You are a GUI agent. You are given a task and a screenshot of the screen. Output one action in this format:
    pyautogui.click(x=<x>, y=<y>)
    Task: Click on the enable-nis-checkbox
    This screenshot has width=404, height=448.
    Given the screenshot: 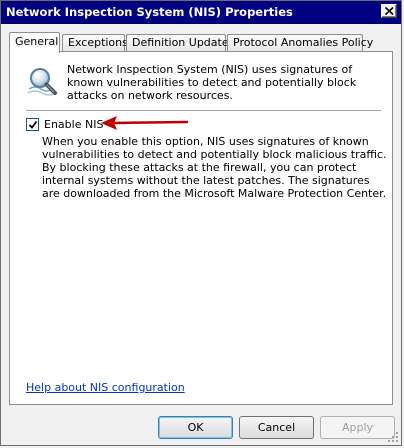 What is the action you would take?
    pyautogui.click(x=32, y=124)
    